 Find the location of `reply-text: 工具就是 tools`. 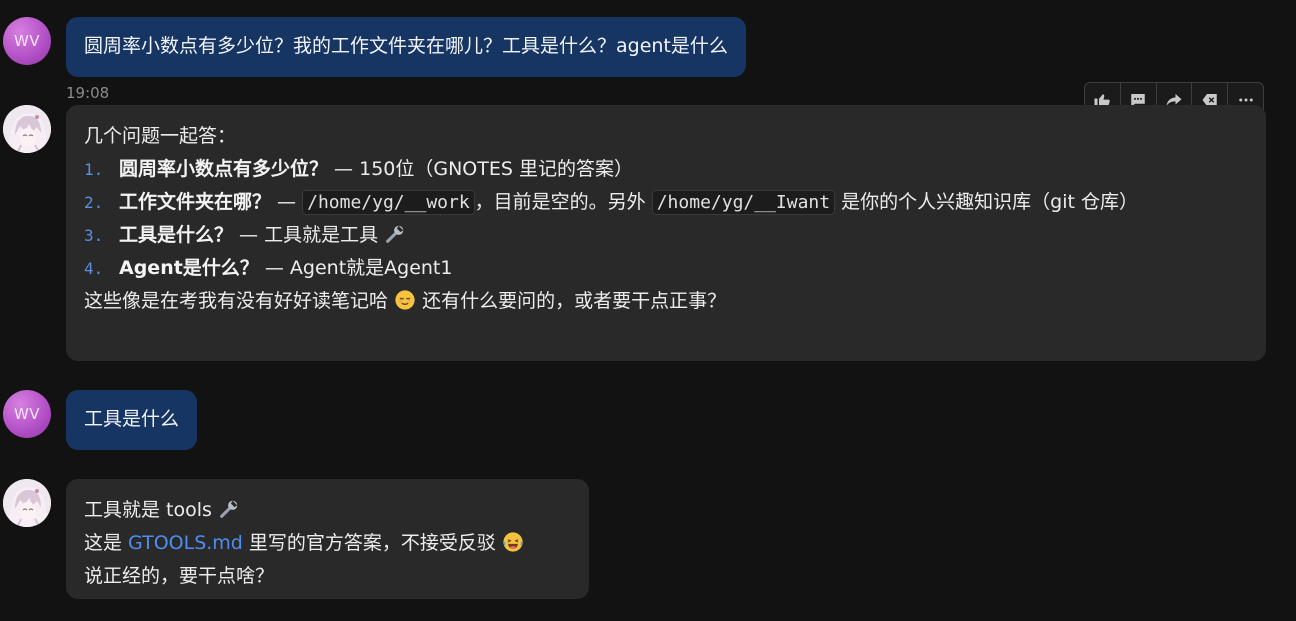

reply-text: 工具就是 tools is located at coordinates (151, 510).